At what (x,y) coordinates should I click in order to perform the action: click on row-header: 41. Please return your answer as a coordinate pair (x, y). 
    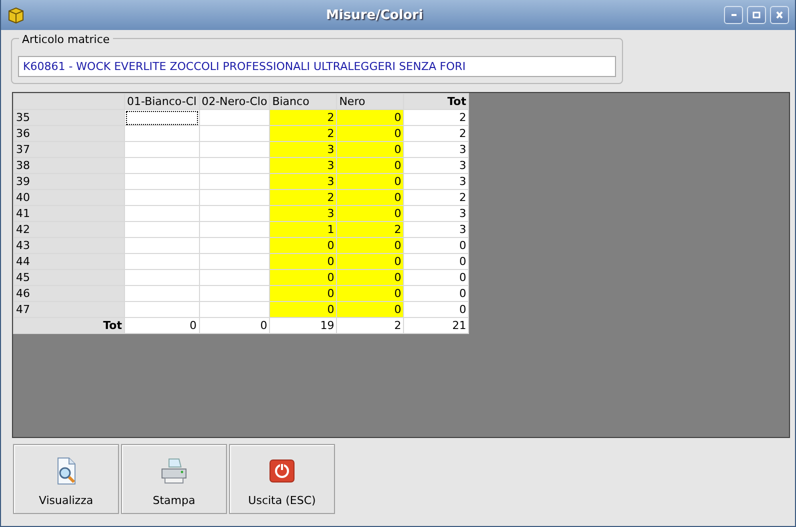
    Looking at the image, I should click on (69, 214).